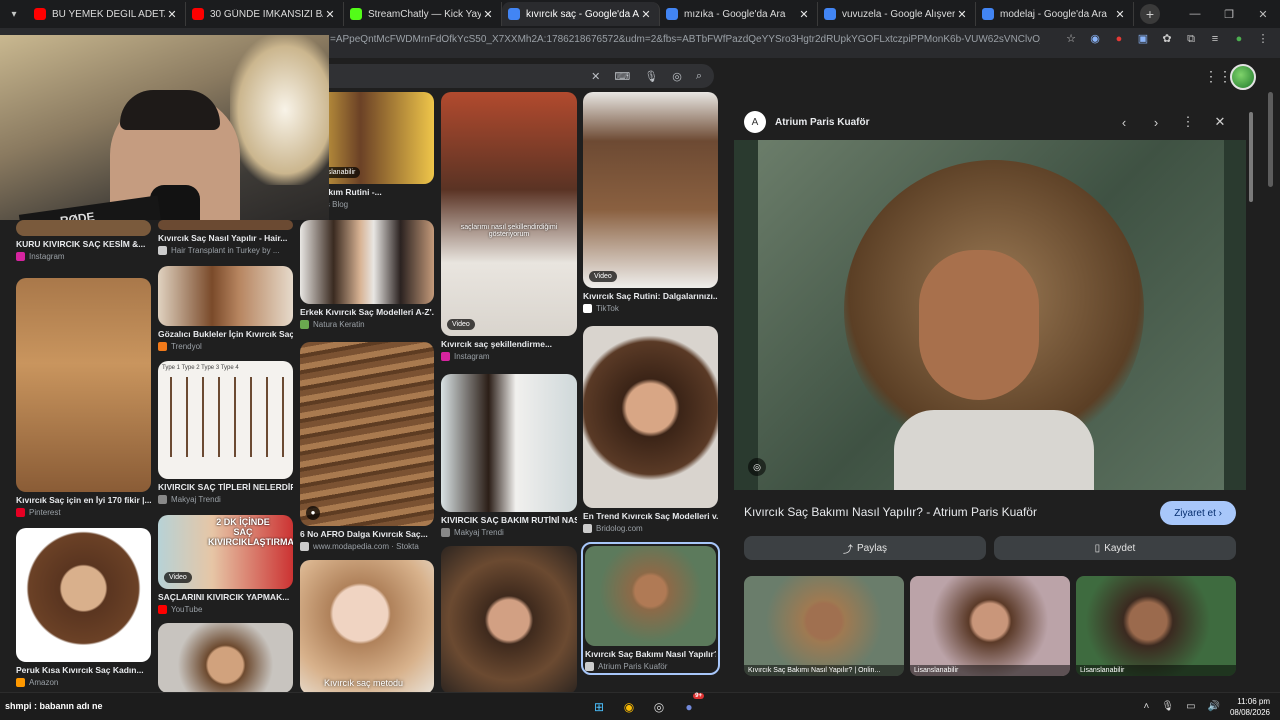 The height and width of the screenshot is (720, 1280). I want to click on bookmark-star-icon: ☆, so click(1071, 39).